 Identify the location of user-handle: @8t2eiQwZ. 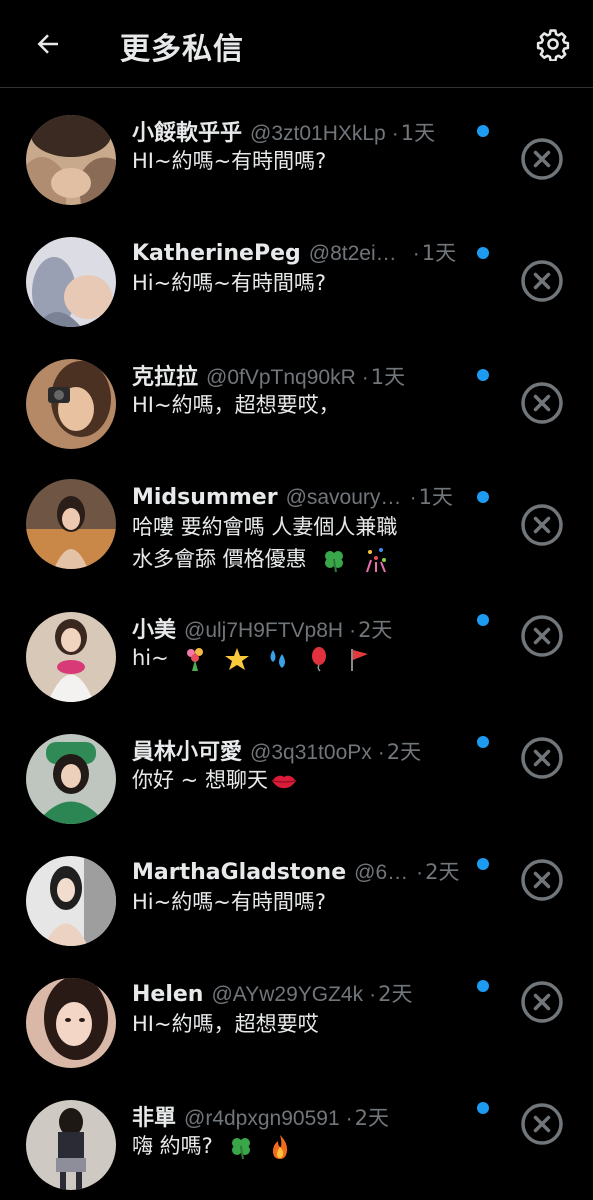
(357, 253).